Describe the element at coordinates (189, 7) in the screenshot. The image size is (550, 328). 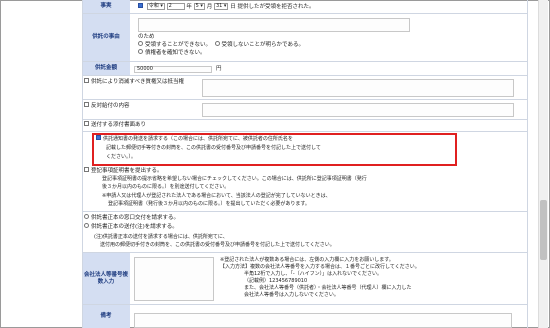
I see `year-unit: 年` at that location.